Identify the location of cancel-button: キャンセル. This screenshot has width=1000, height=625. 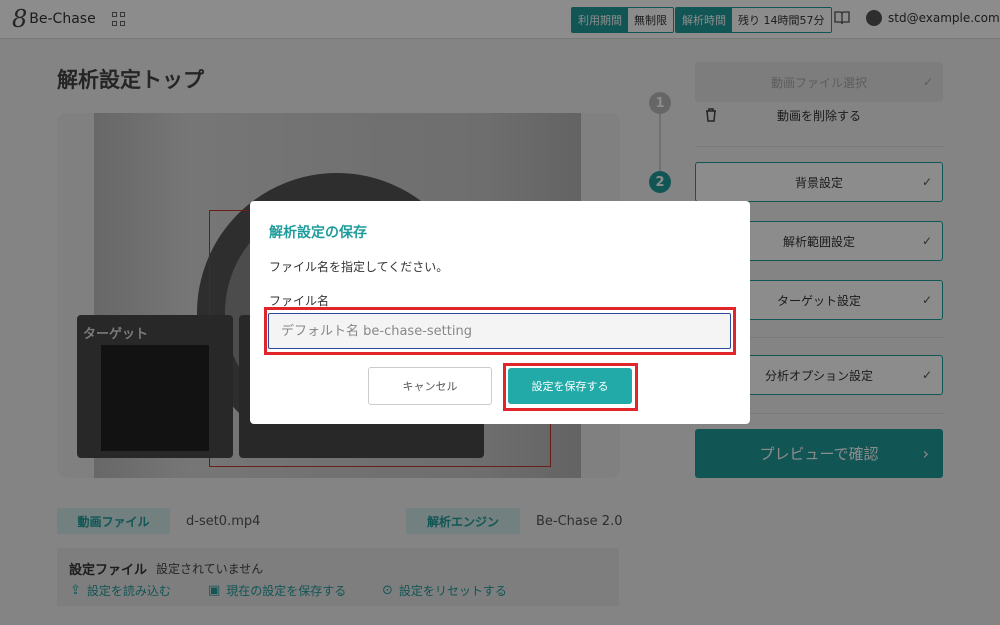
(430, 386).